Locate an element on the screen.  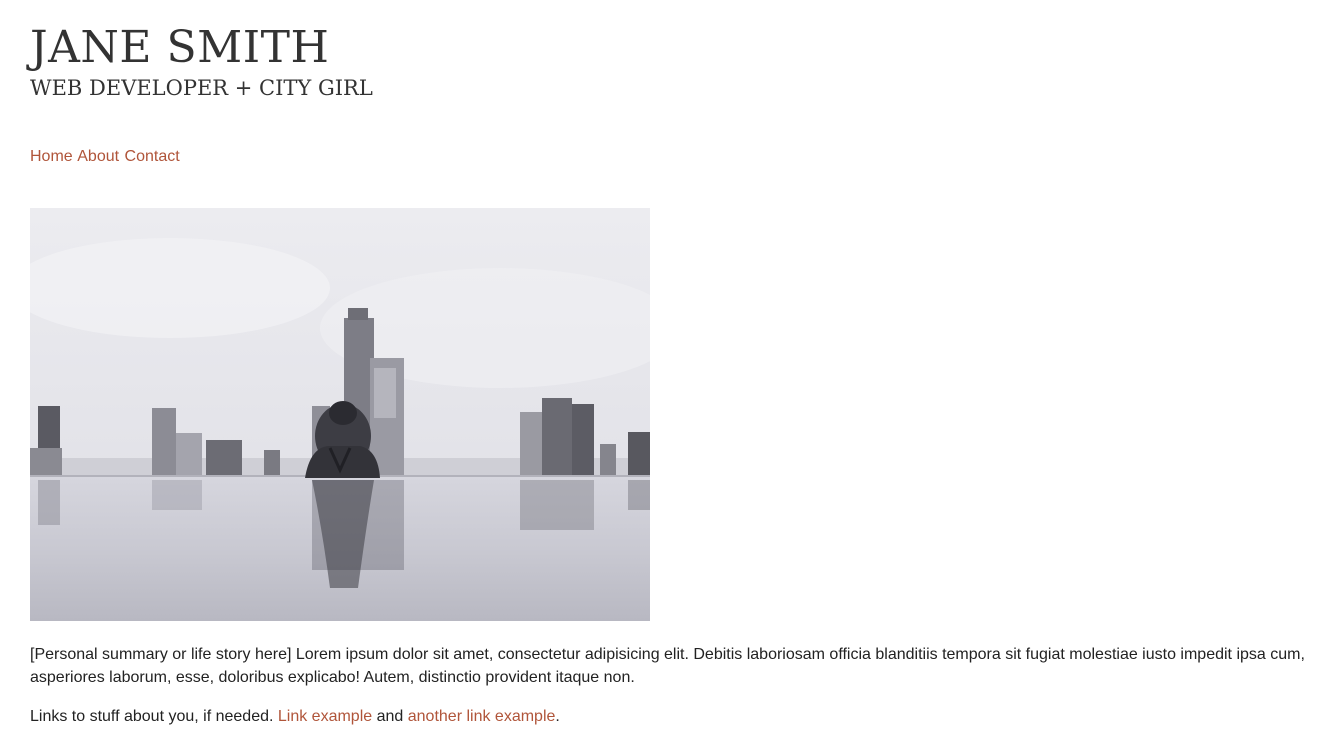
site-header: JANE SMITH WEB DEVELOPER + CITY GIRL is located at coordinates (201, 62).